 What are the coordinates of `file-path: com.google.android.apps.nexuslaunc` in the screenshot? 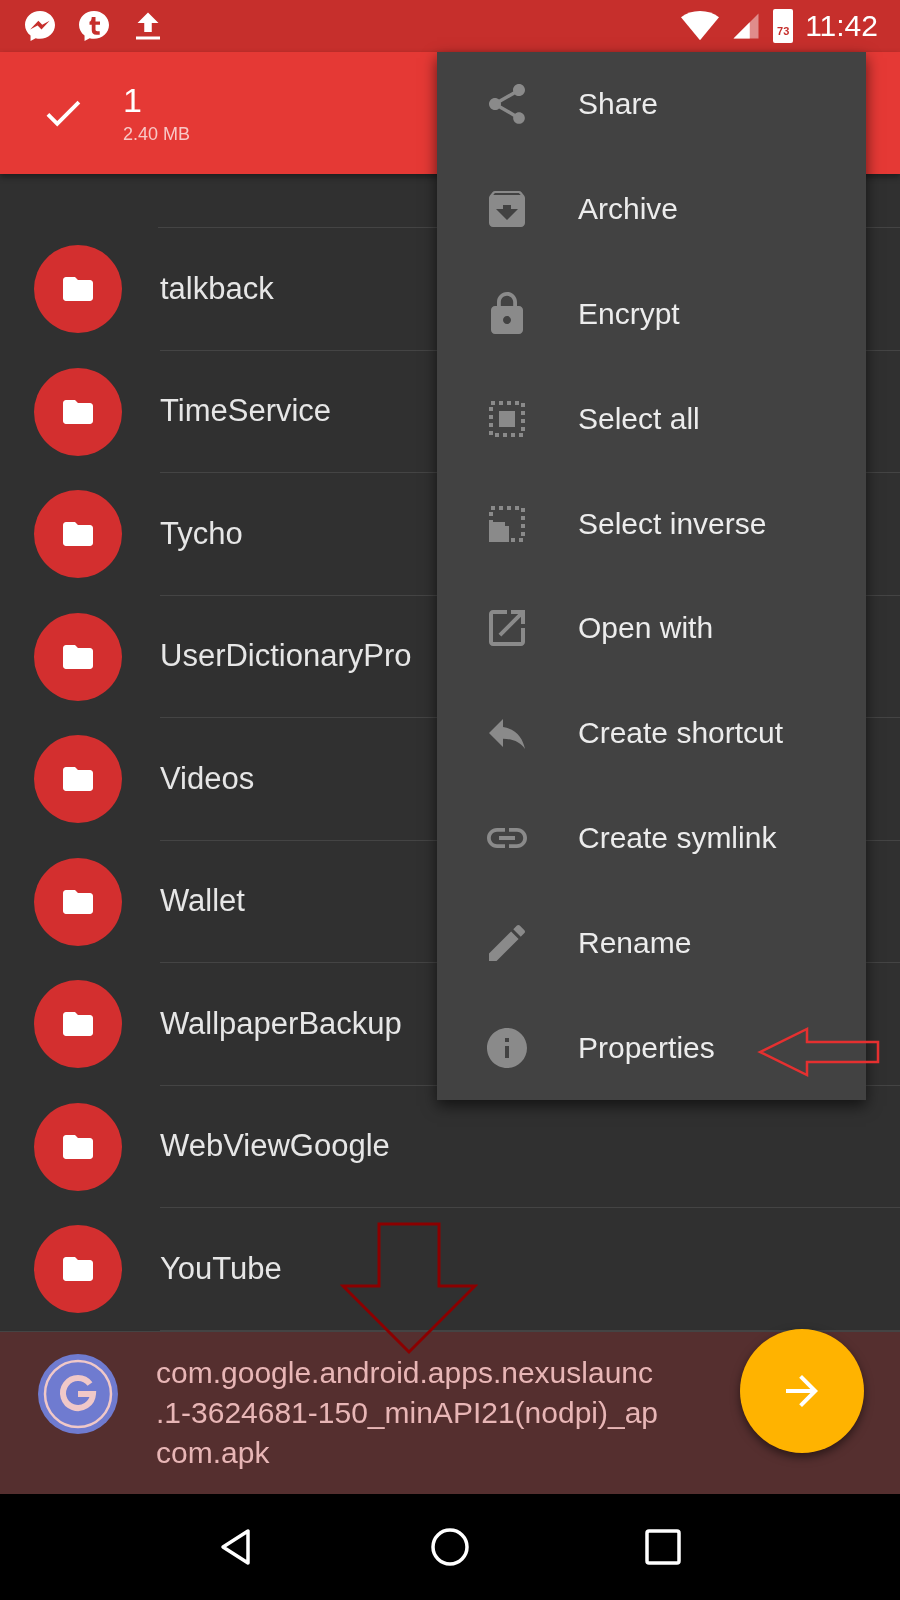 It's located at (405, 1373).